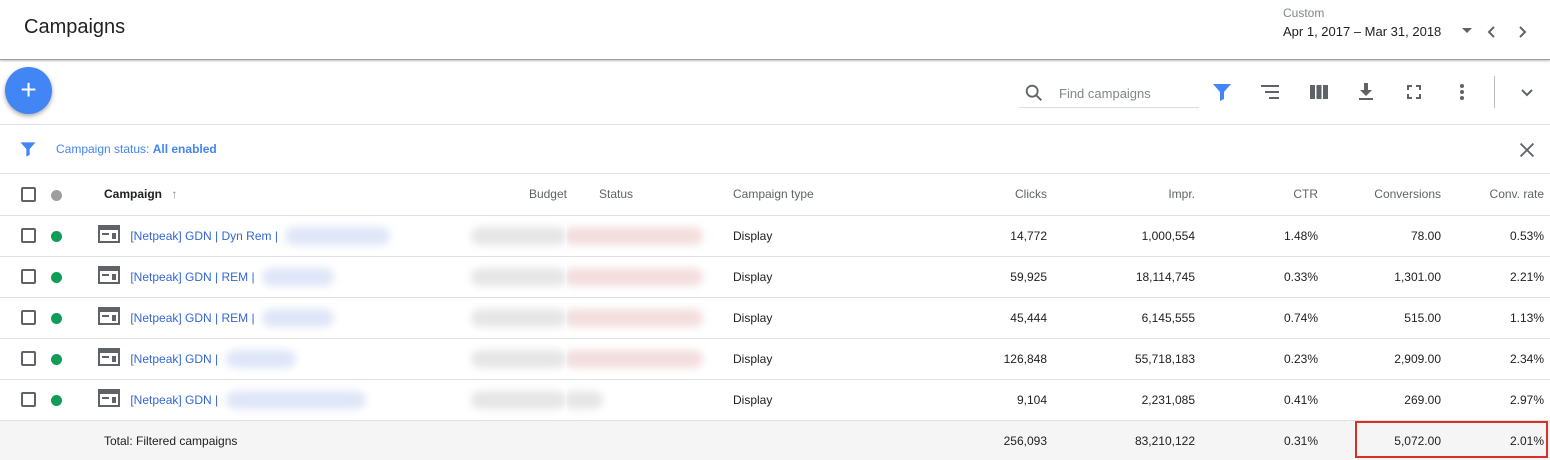 Image resolution: width=1550 pixels, height=460 pixels. Describe the element at coordinates (1523, 32) in the screenshot. I see `chevron-right-icon` at that location.